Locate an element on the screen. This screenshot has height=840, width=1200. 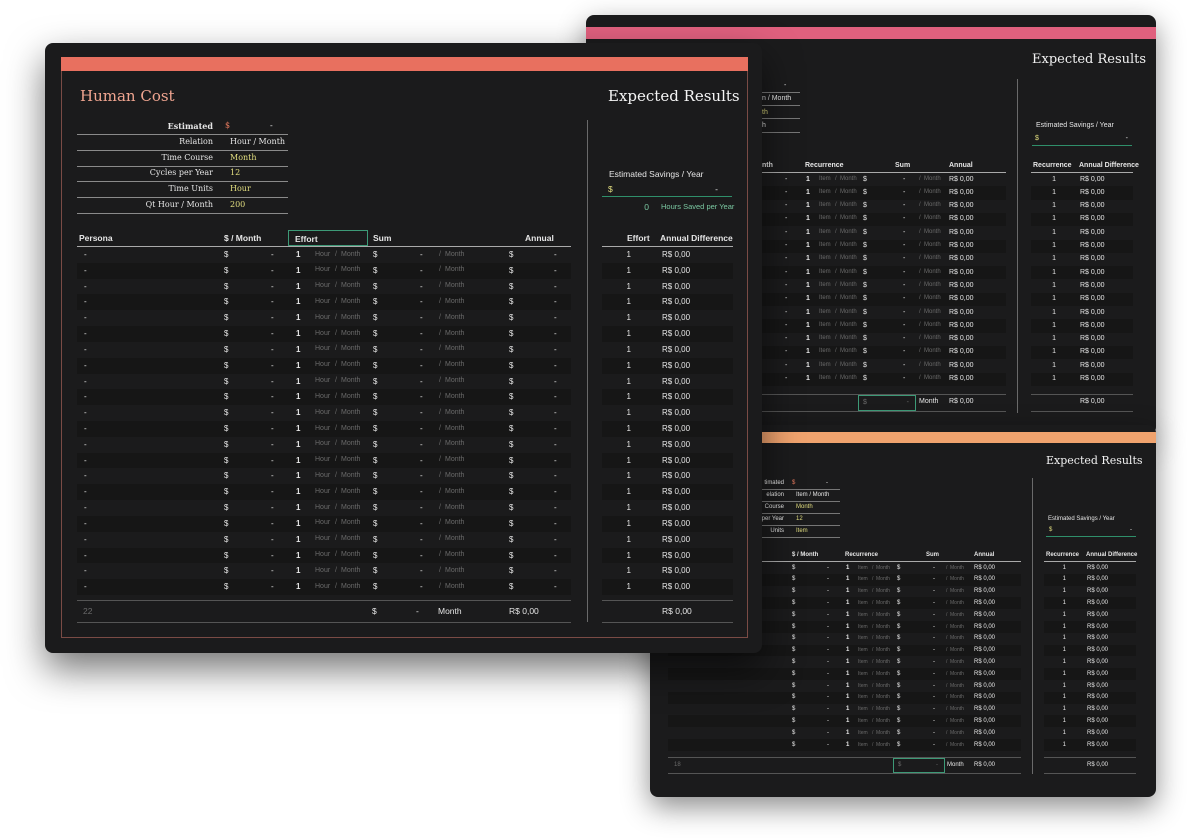
param-value: - is located at coordinates (271, 125).